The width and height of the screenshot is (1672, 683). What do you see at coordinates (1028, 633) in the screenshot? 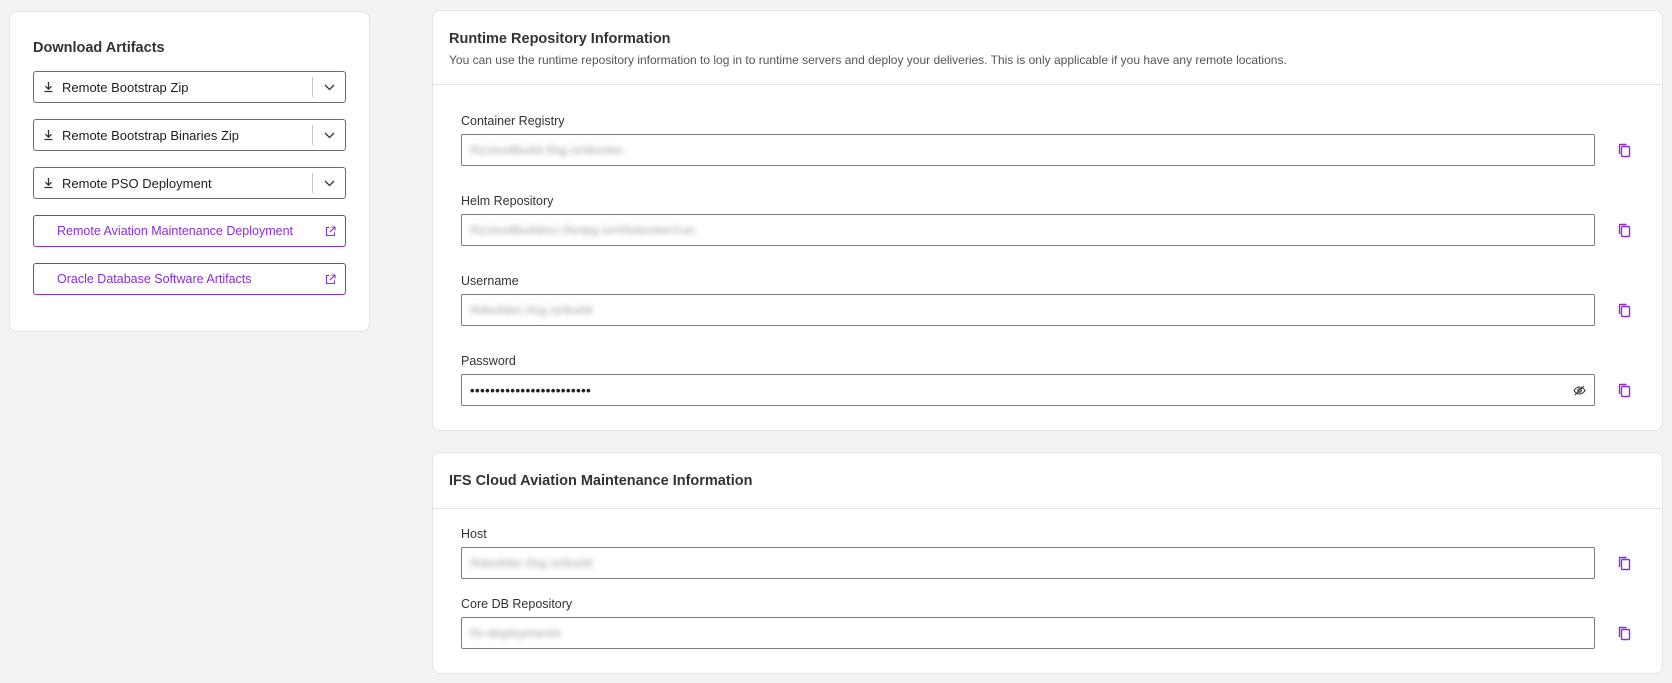
I see `core-db-repository-field: ifs-deployments` at bounding box center [1028, 633].